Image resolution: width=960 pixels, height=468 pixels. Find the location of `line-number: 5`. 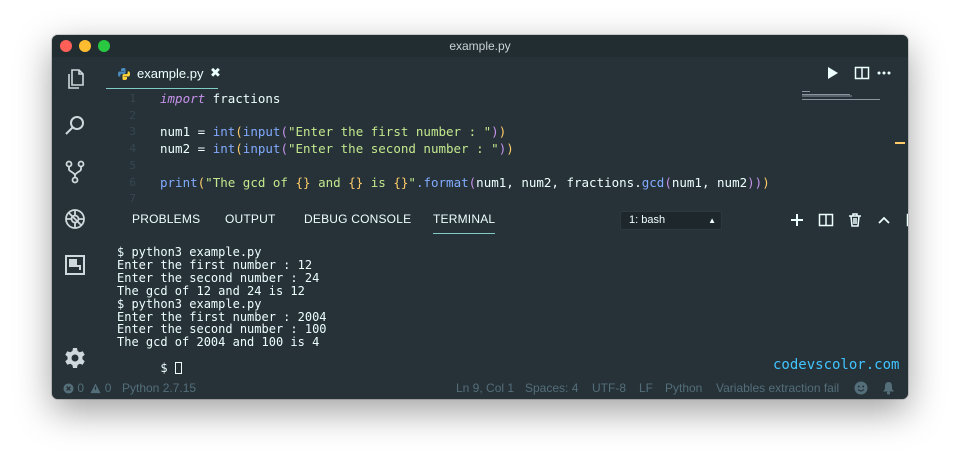

line-number: 5 is located at coordinates (132, 165).